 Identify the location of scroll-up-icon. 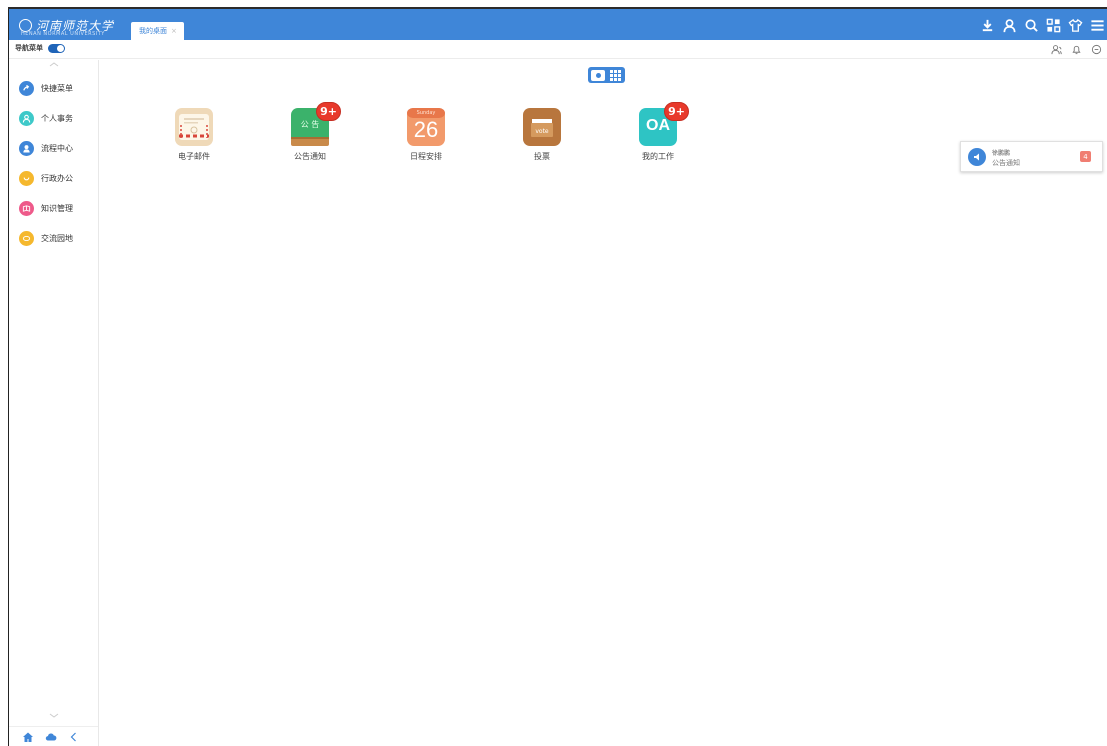
(54, 64).